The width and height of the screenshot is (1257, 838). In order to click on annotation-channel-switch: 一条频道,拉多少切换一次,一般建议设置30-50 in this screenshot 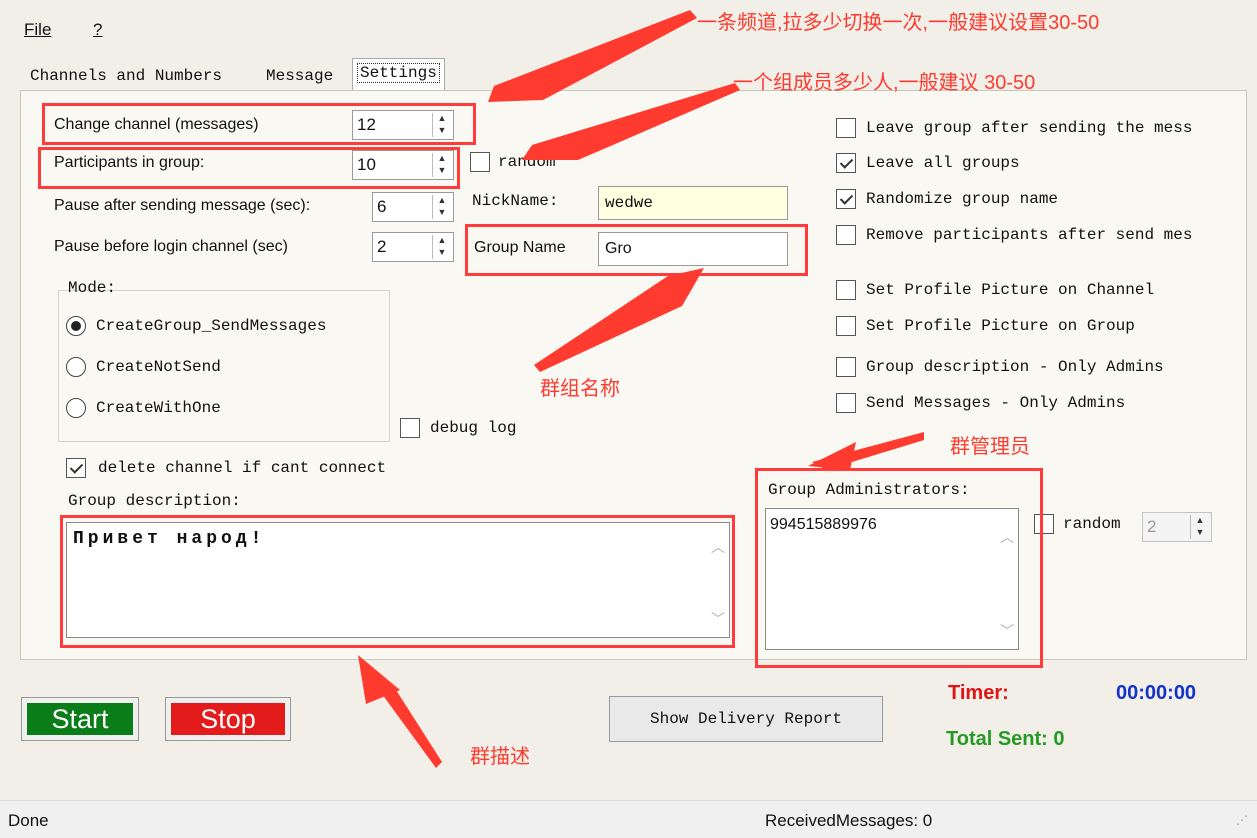, I will do `click(898, 23)`.